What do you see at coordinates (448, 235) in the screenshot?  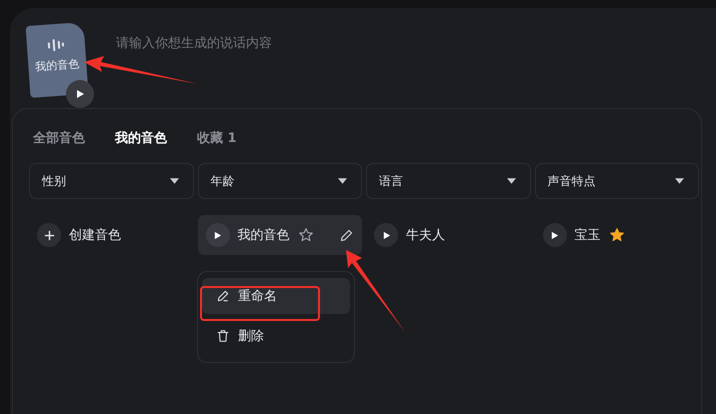 I see `voice-item: 牛夫人` at bounding box center [448, 235].